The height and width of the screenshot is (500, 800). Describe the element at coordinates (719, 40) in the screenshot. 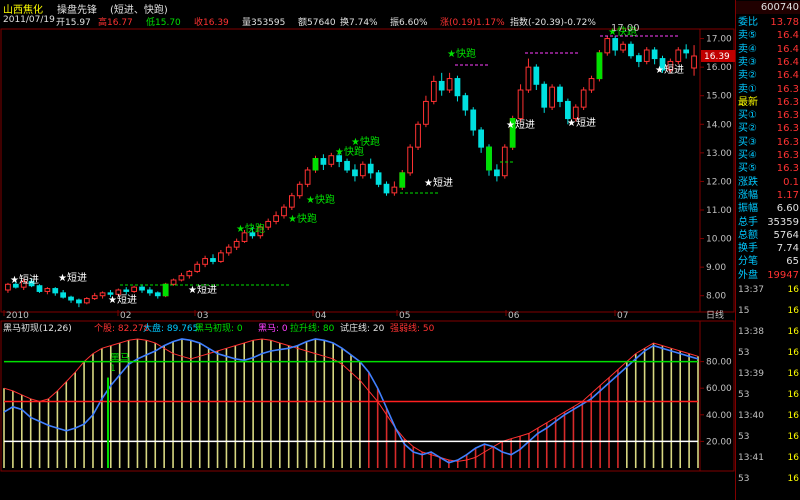

I see `price-axis-label: 17.00` at that location.